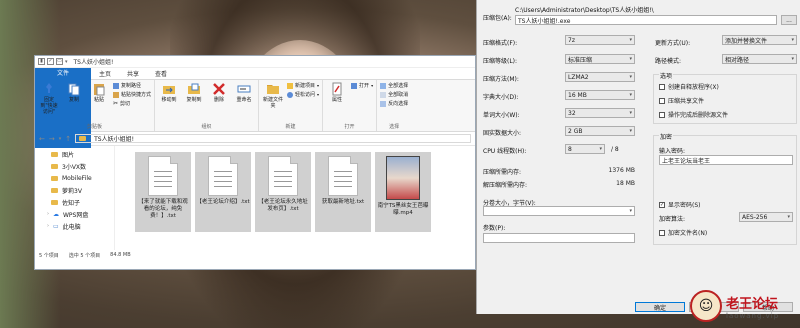 The image size is (800, 328). Describe the element at coordinates (93, 62) in the screenshot. I see `window-title: TS人妖小姐姐!` at that location.